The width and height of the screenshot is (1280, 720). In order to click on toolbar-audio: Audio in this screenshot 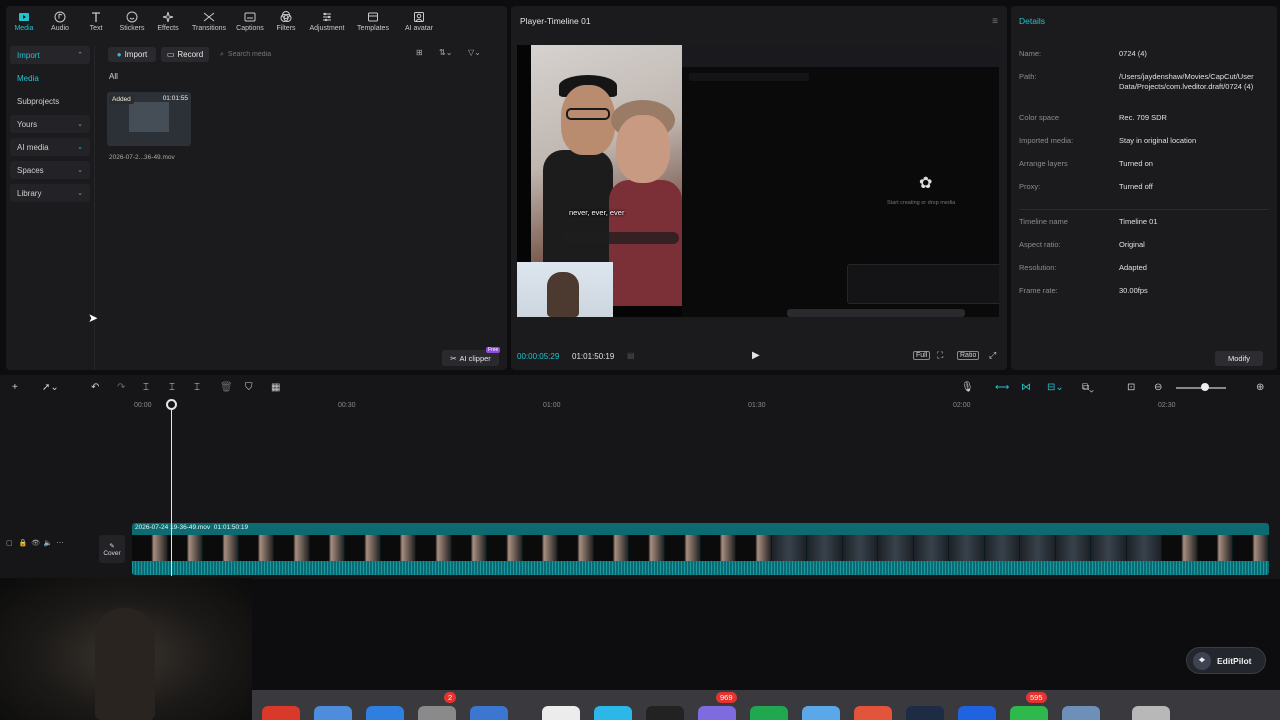, I will do `click(60, 23)`.